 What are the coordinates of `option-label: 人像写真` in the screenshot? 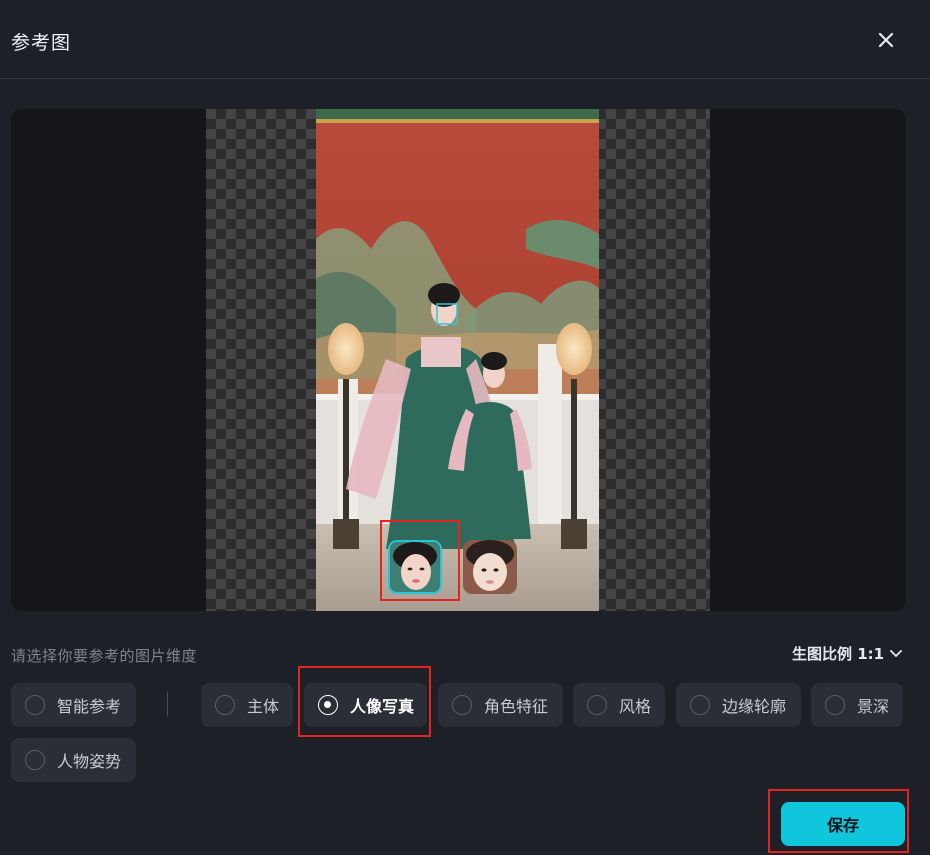 It's located at (382, 706).